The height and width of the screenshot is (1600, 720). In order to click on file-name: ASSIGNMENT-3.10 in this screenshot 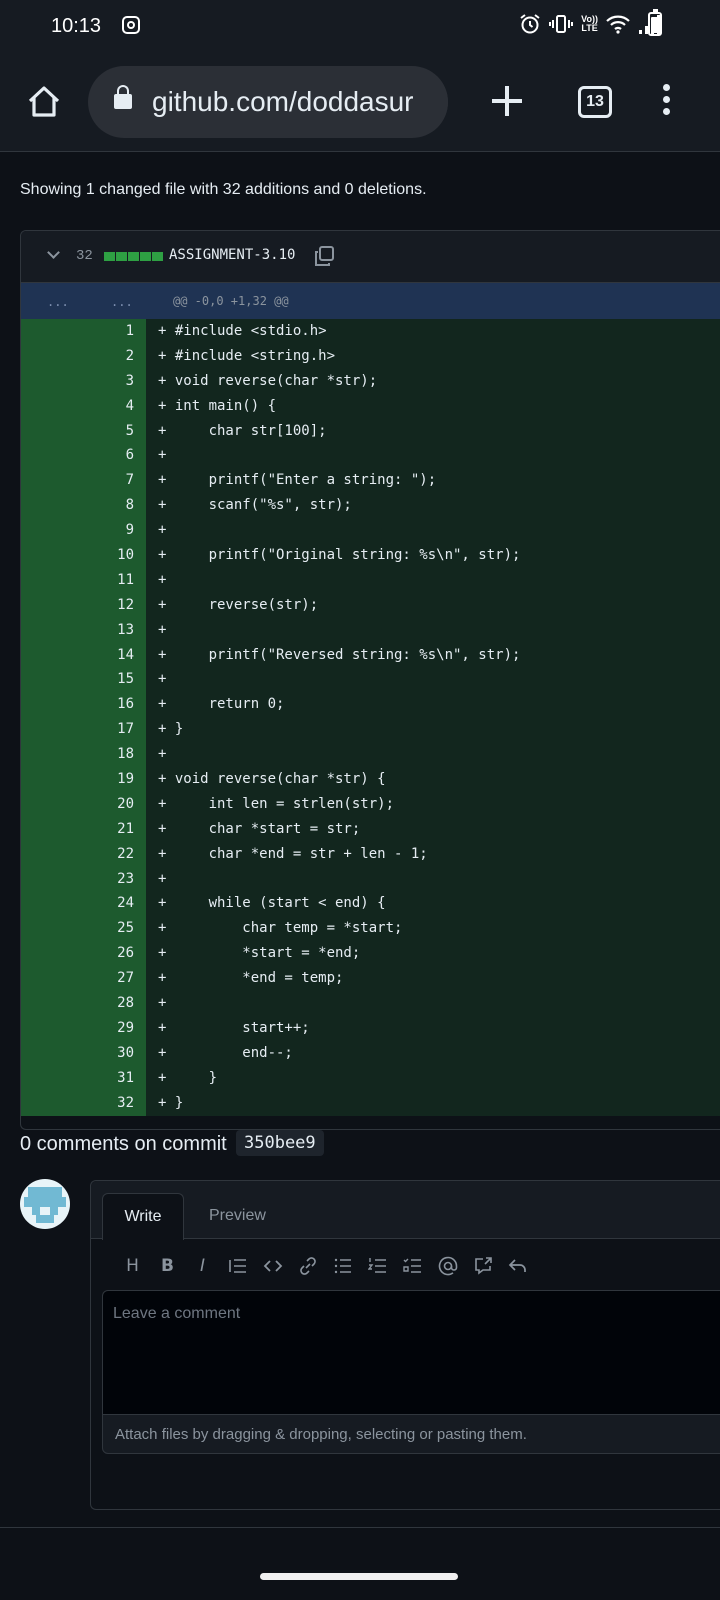, I will do `click(232, 255)`.